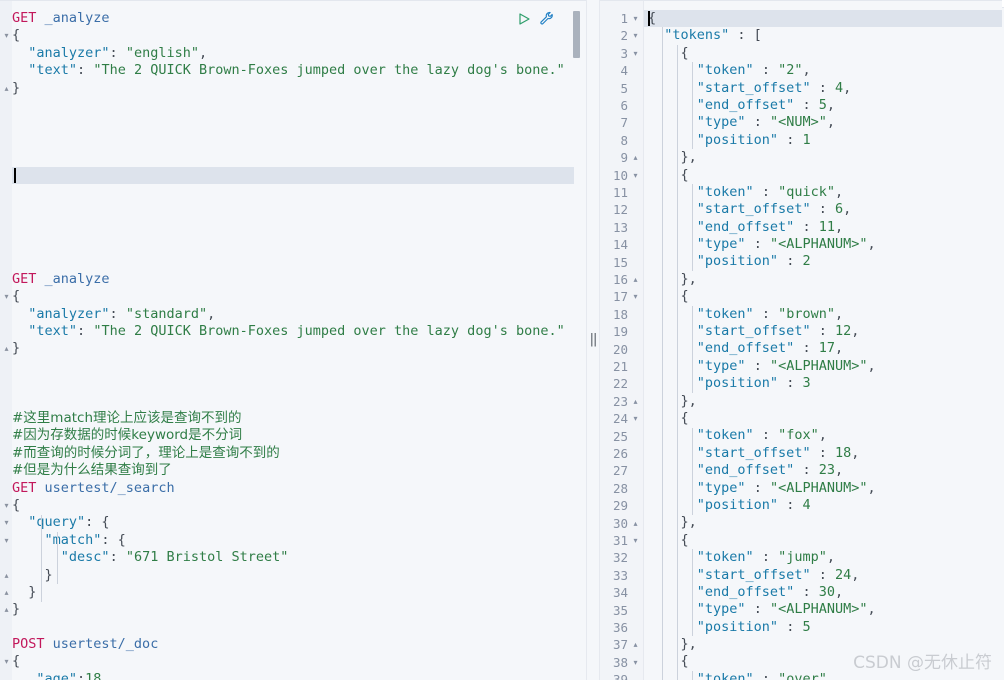  What do you see at coordinates (292, 435) in the screenshot?
I see `request-line: #因为存数据的时候keyword是不分词` at bounding box center [292, 435].